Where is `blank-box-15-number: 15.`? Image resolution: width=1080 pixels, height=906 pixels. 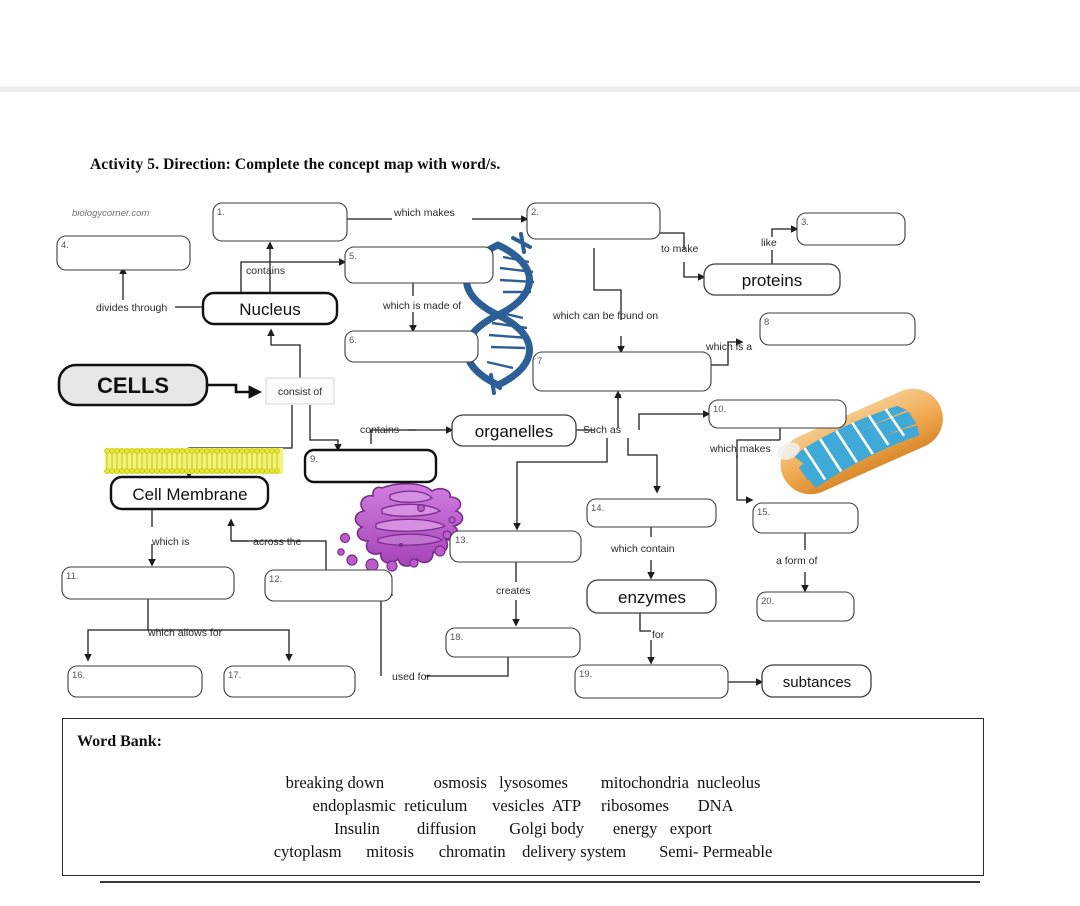 blank-box-15-number: 15. is located at coordinates (763, 512).